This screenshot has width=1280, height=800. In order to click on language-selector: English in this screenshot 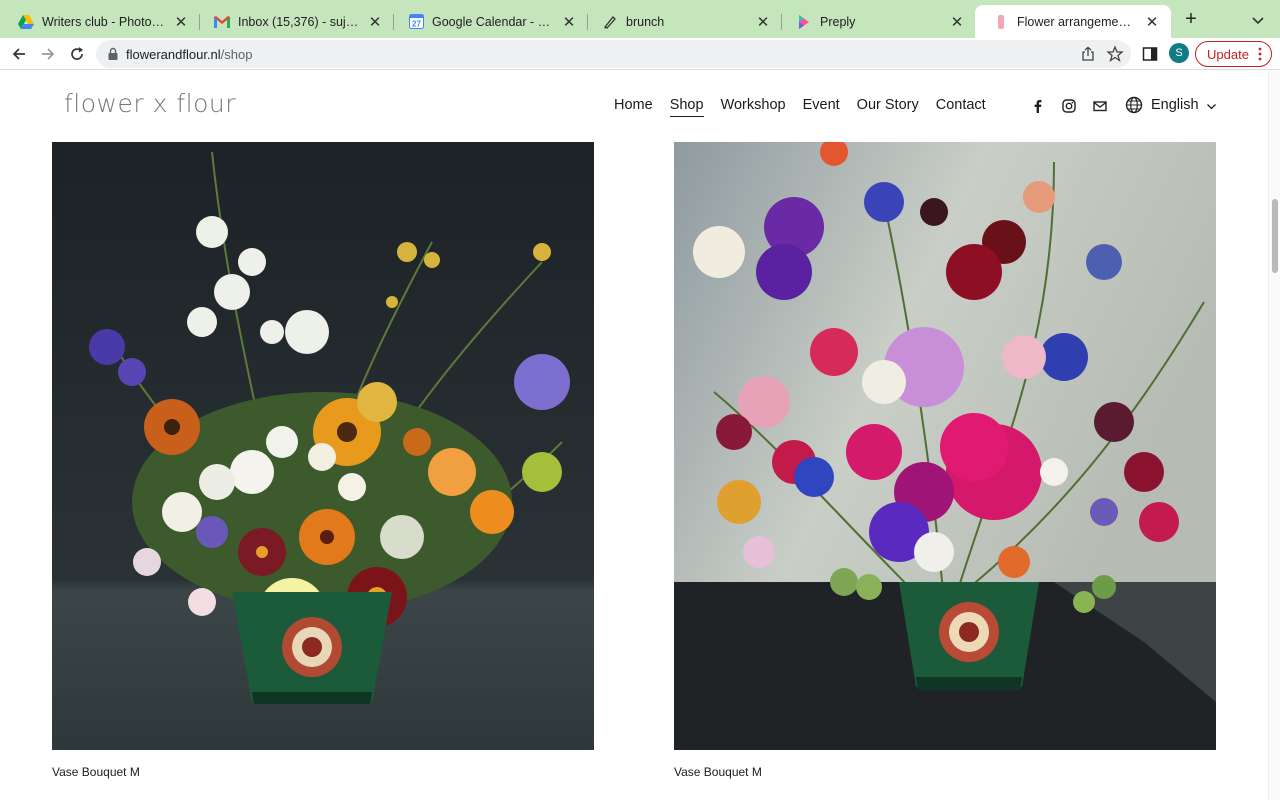, I will do `click(1171, 105)`.